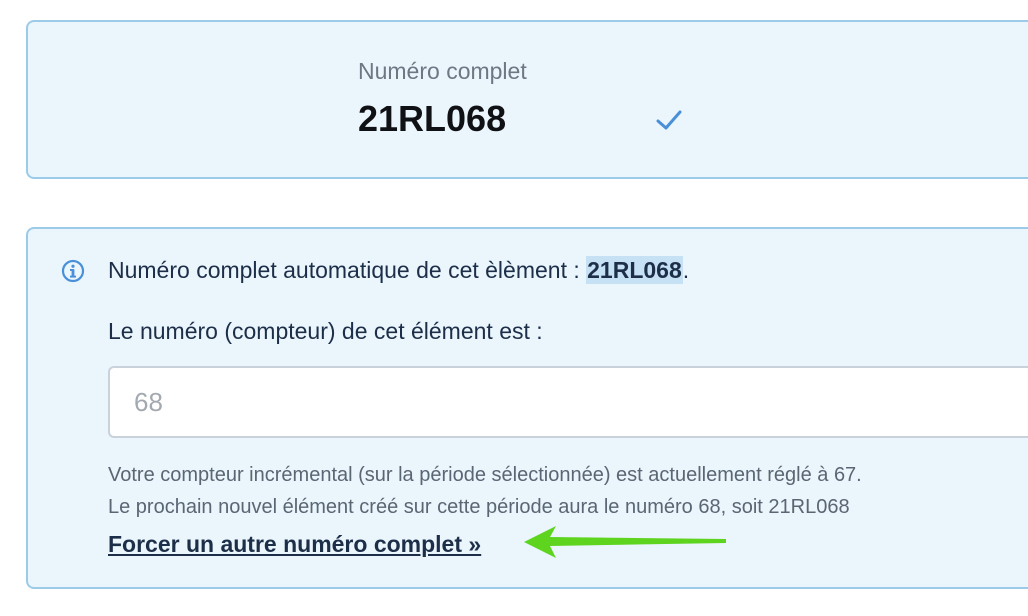 The width and height of the screenshot is (1028, 616). What do you see at coordinates (294, 544) in the screenshot?
I see `force-number-link: Forcer un autre numéro complet »` at bounding box center [294, 544].